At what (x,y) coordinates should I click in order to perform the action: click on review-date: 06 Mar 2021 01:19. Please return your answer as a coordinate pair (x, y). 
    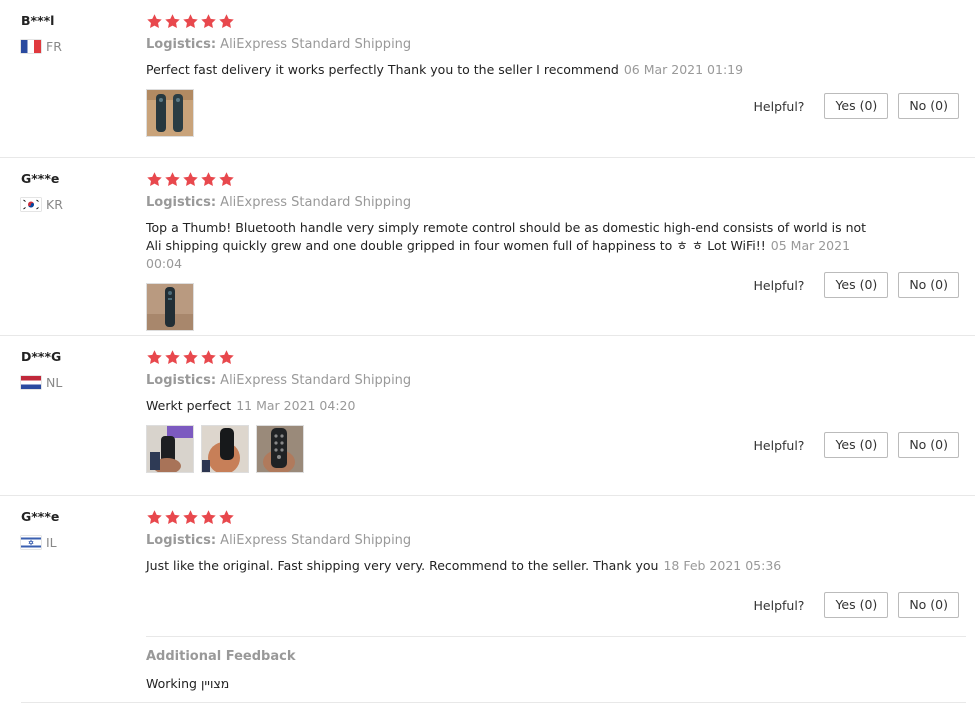
    Looking at the image, I should click on (683, 69).